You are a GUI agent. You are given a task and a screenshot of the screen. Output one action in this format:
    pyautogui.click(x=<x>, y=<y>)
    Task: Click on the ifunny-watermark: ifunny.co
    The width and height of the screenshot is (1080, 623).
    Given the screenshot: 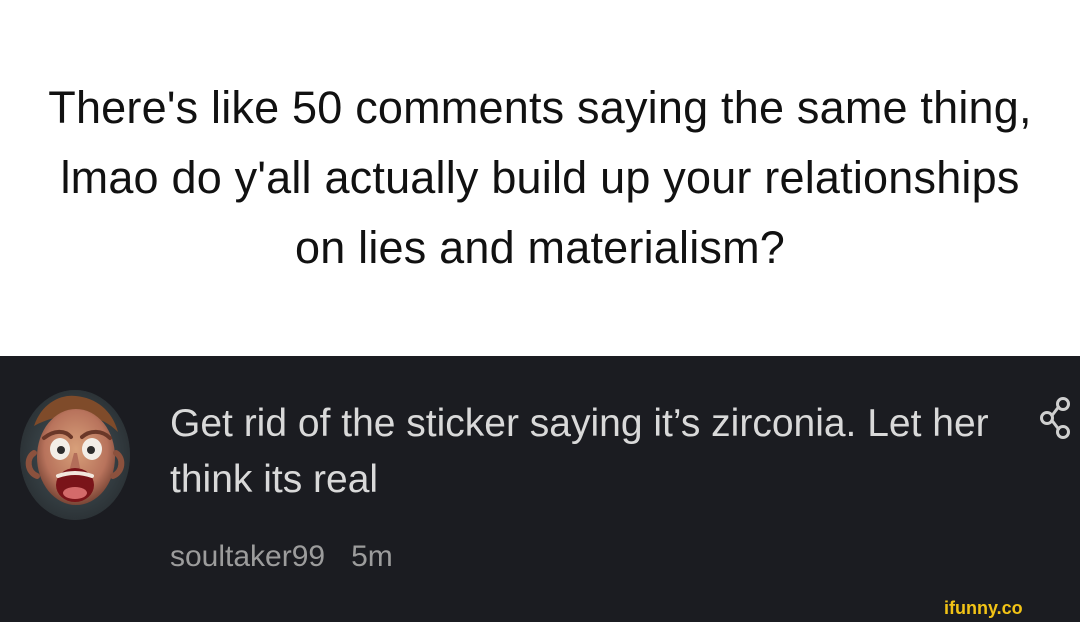 What is the action you would take?
    pyautogui.click(x=1008, y=608)
    